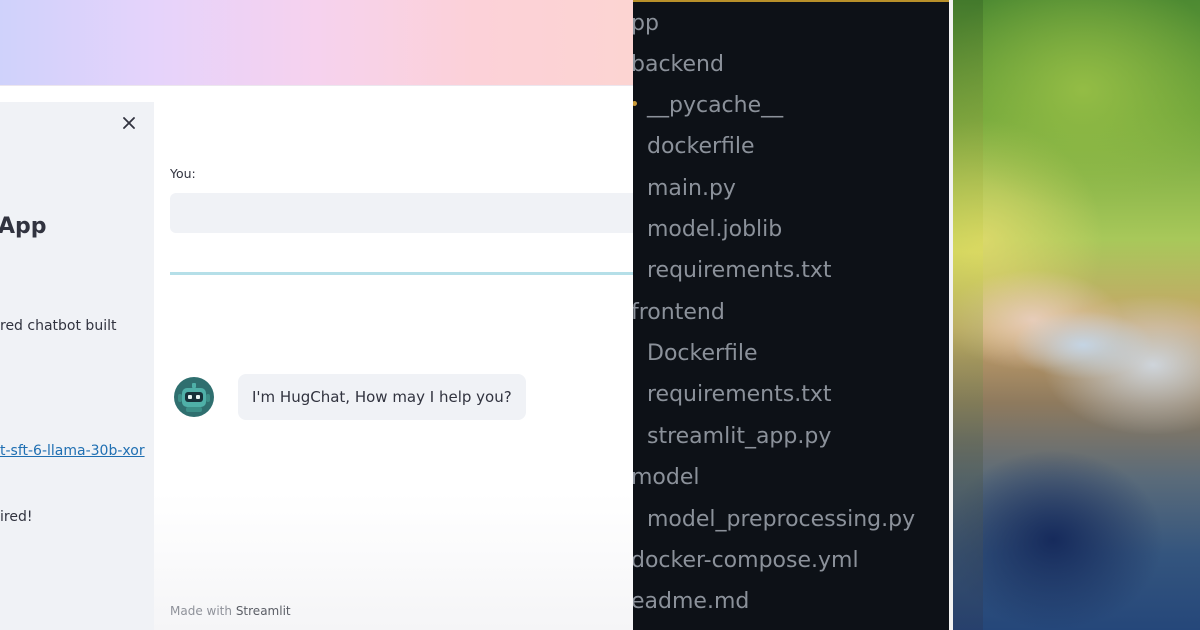  Describe the element at coordinates (701, 147) in the screenshot. I see `tree-item-dockerfile: dockerfile` at that location.